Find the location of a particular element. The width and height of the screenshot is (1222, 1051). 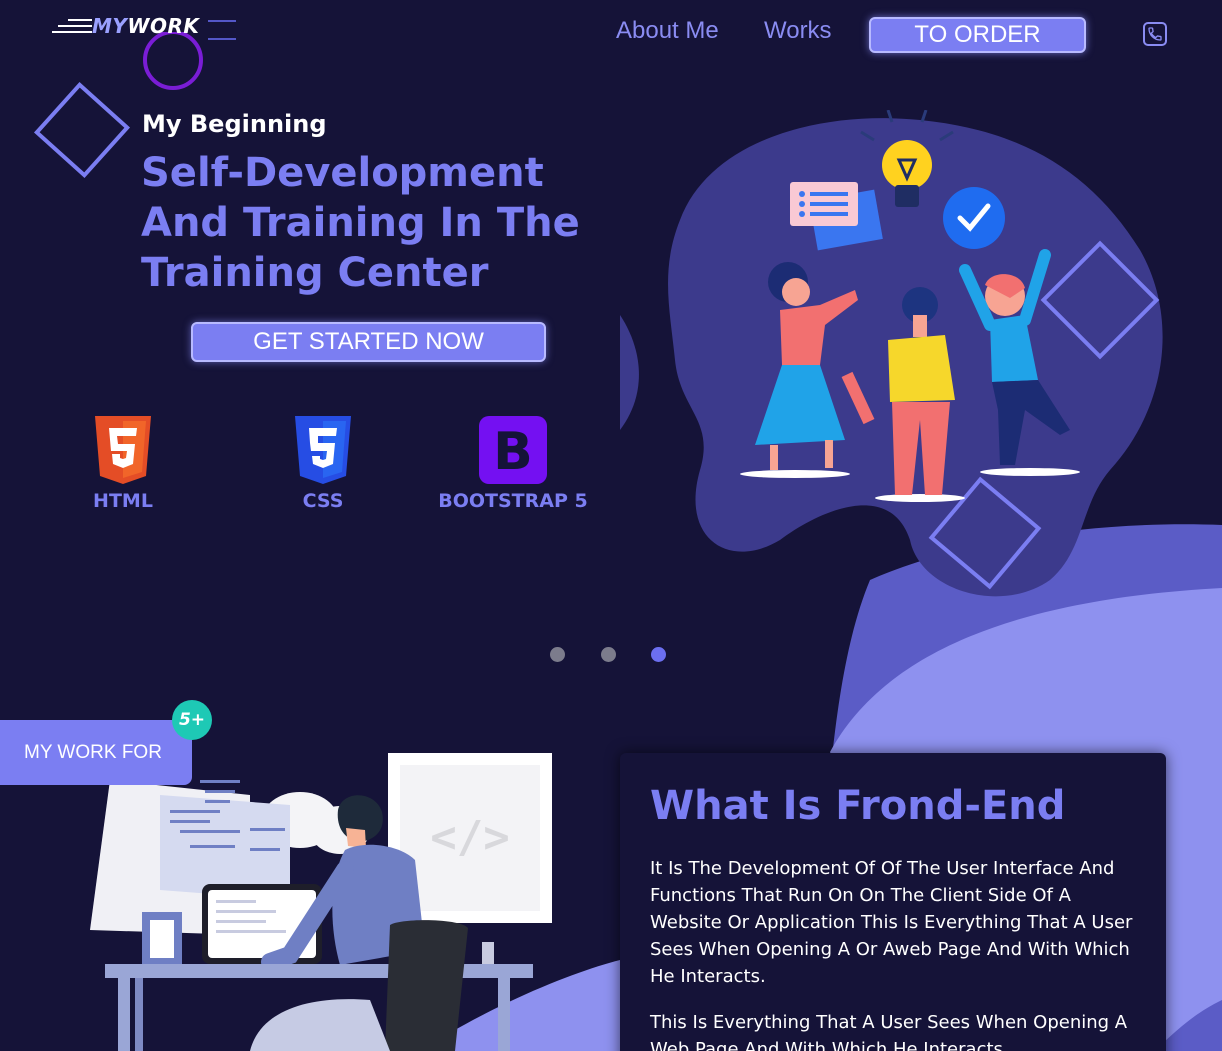

tech-label-bootstrap: BOOTSTRAP 5 is located at coordinates (513, 501).